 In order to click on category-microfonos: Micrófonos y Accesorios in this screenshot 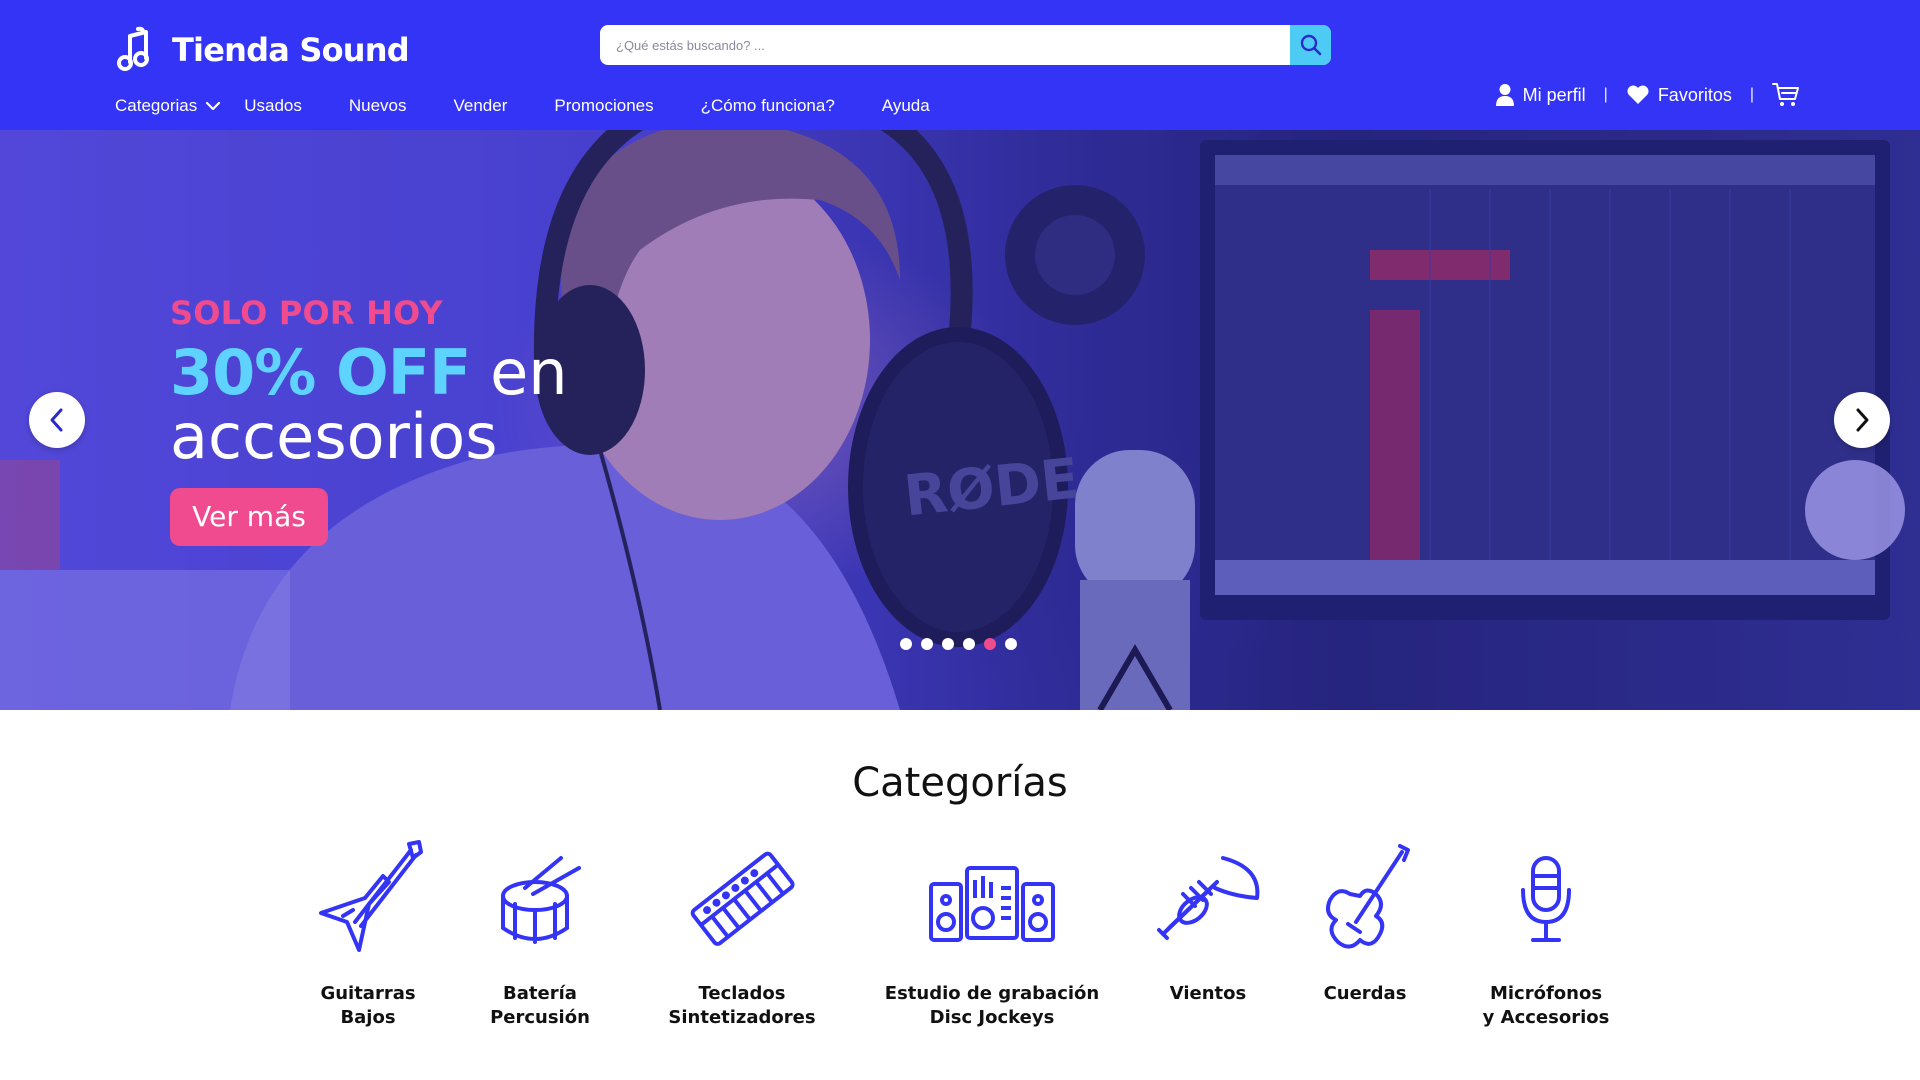, I will do `click(1546, 934)`.